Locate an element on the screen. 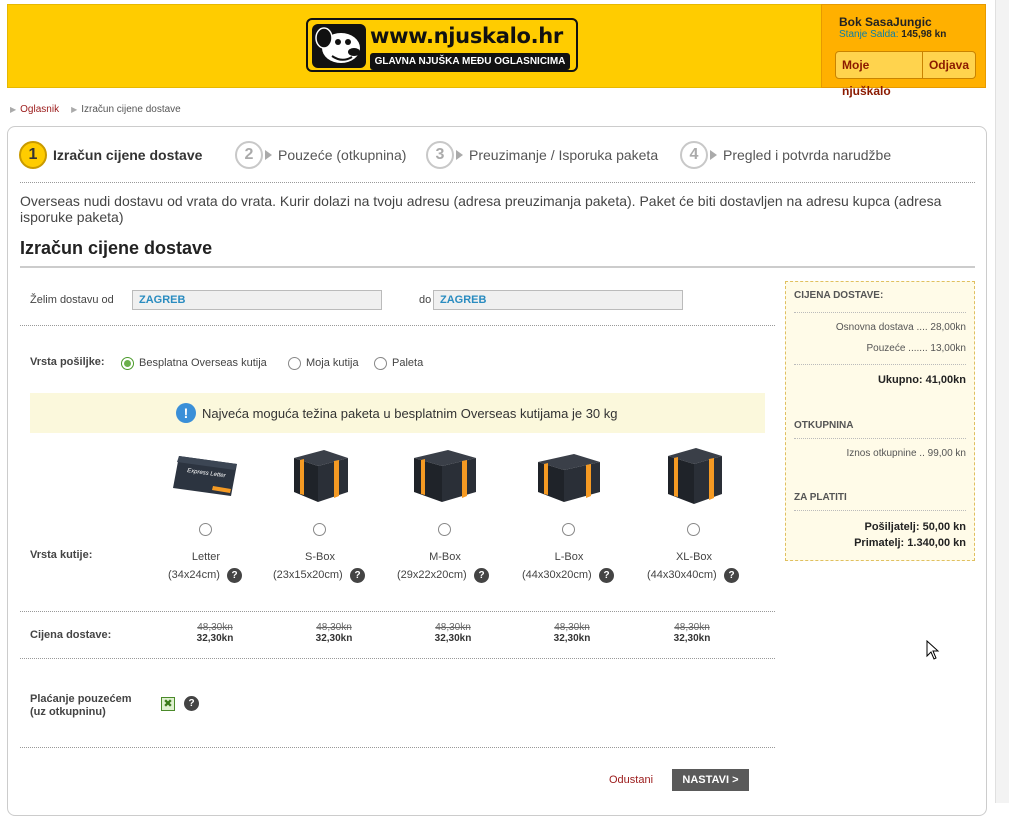 This screenshot has height=816, width=1009. box-radio-xl is located at coordinates (693, 529).